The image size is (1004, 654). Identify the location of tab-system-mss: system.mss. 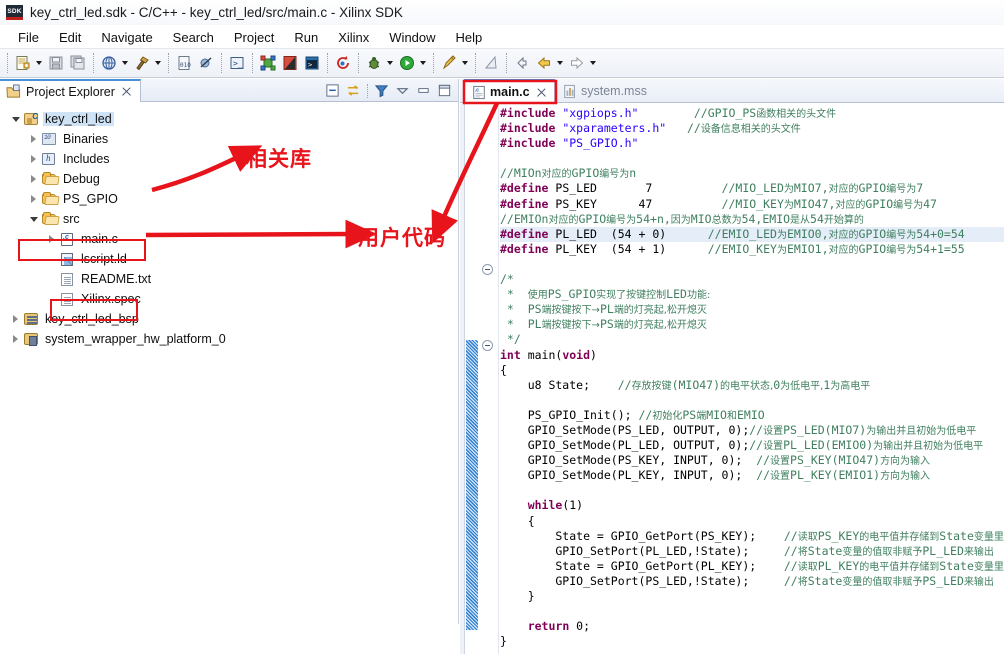
(605, 91).